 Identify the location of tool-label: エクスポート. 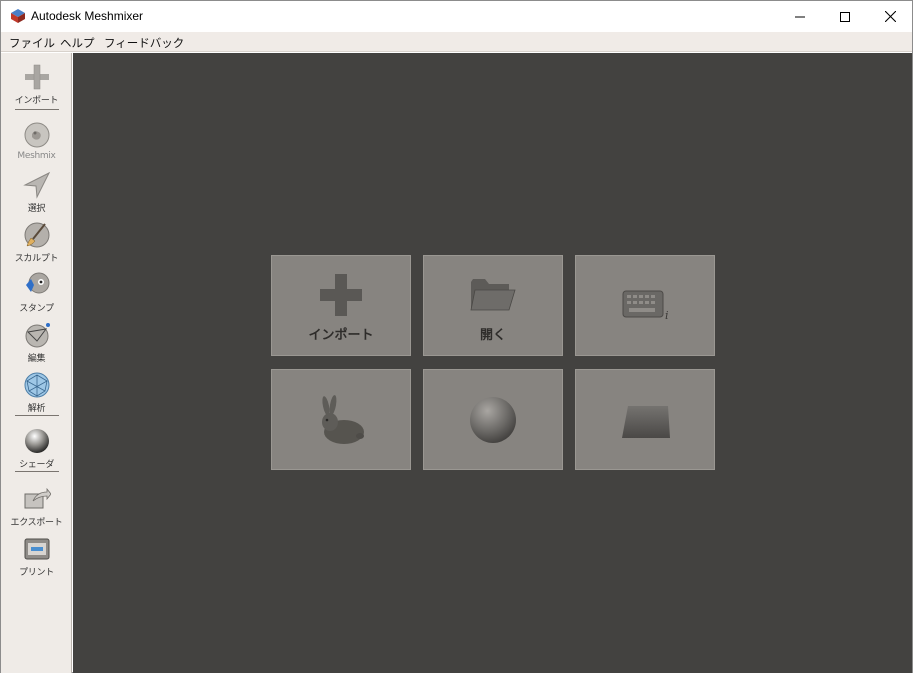
(36, 523).